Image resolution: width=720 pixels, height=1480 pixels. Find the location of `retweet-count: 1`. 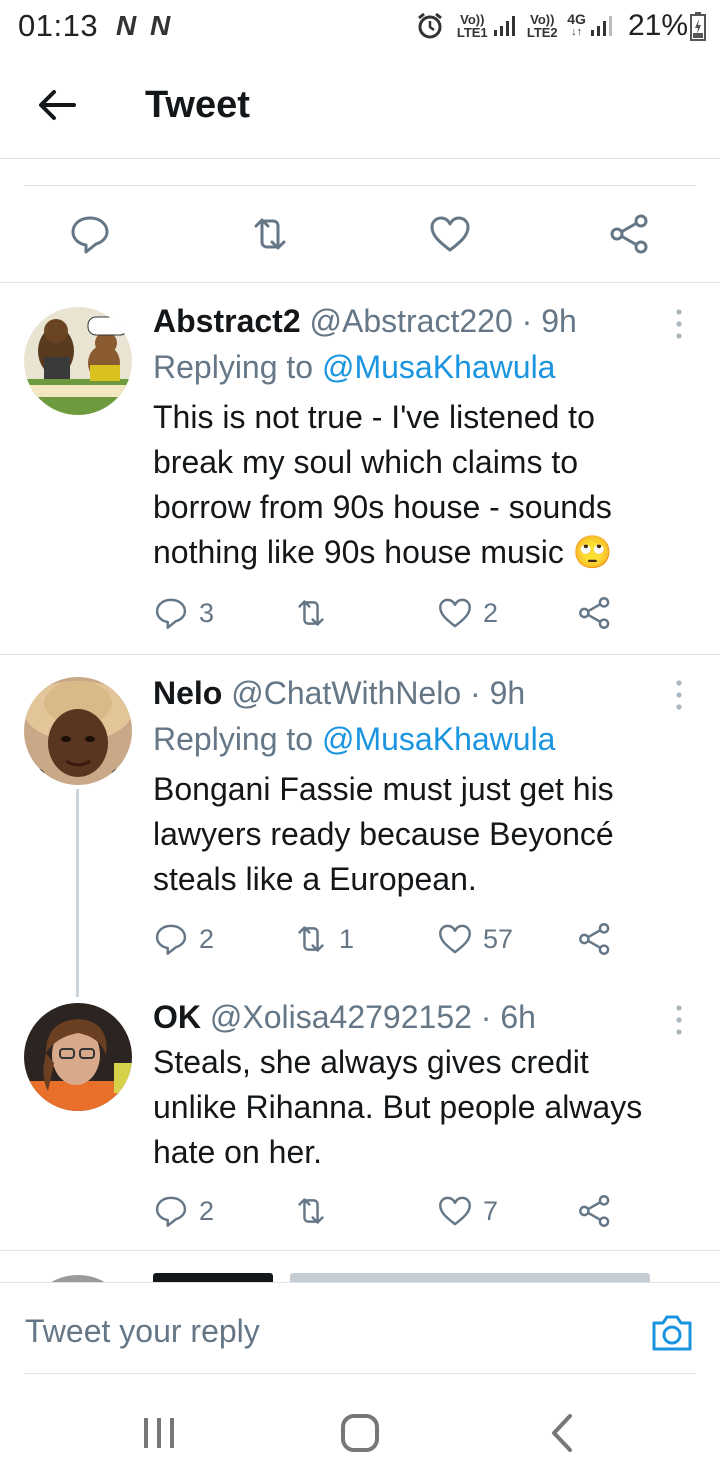

retweet-count: 1 is located at coordinates (347, 938).